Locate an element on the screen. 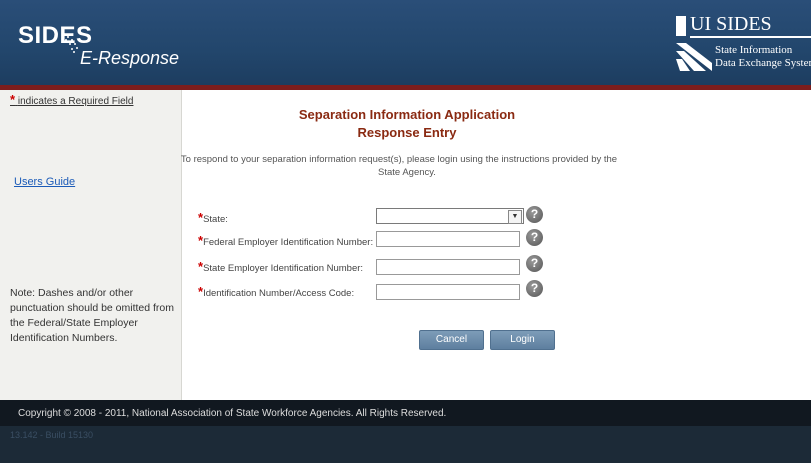  access-code-help-icon: ? is located at coordinates (534, 288).